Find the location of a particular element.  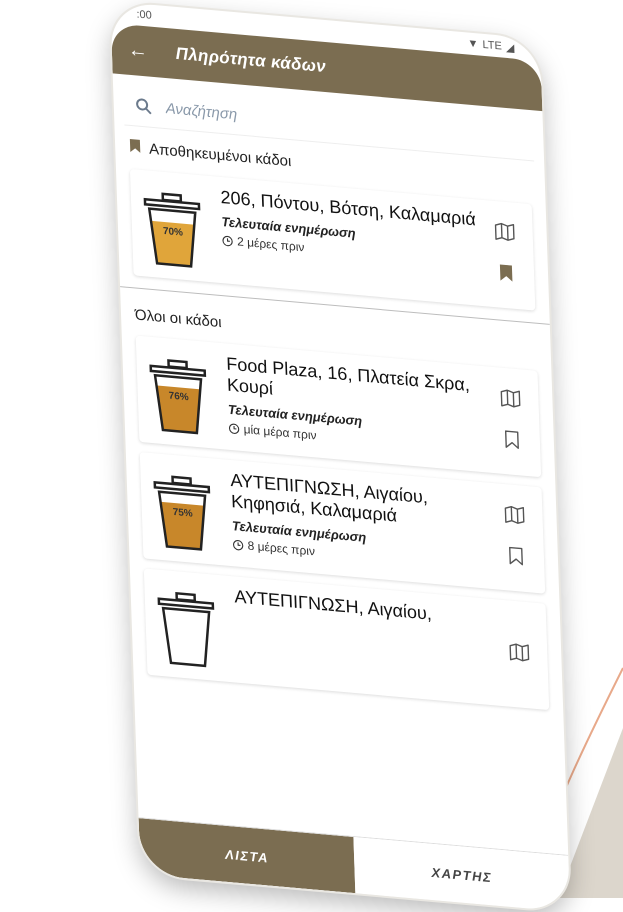

trash-bin-icon: 75% is located at coordinates (182, 513).